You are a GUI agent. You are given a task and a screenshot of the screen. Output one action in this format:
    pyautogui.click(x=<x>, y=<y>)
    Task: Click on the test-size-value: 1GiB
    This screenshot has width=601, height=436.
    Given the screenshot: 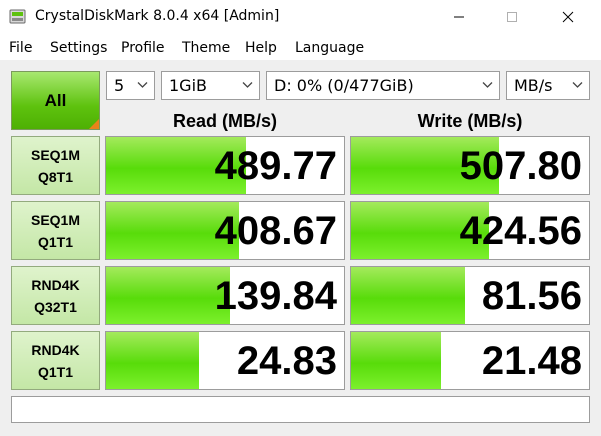 What is the action you would take?
    pyautogui.click(x=188, y=85)
    